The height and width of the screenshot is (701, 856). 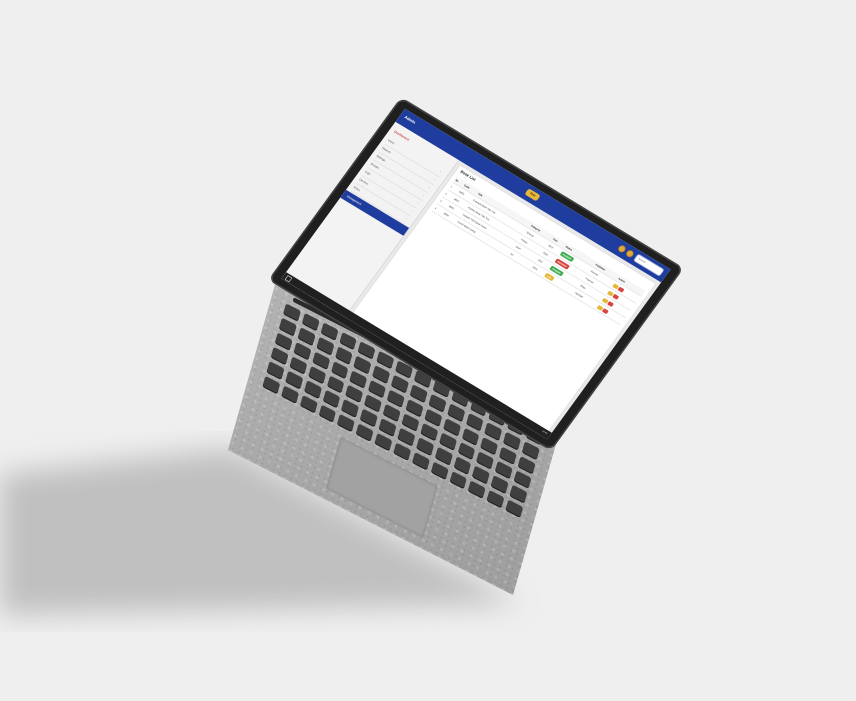 I want to click on start-icon, so click(x=288, y=279).